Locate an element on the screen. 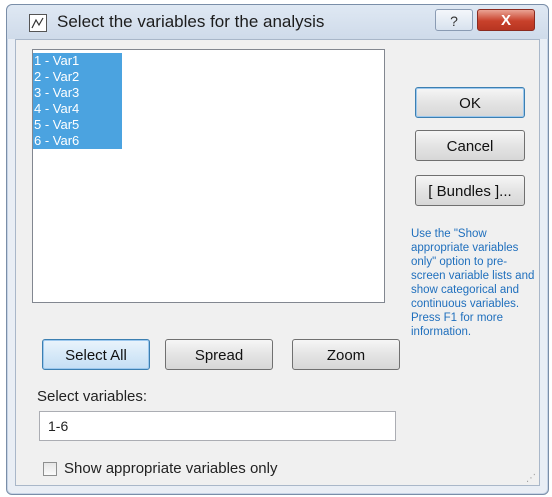  ok-button: OK is located at coordinates (470, 102).